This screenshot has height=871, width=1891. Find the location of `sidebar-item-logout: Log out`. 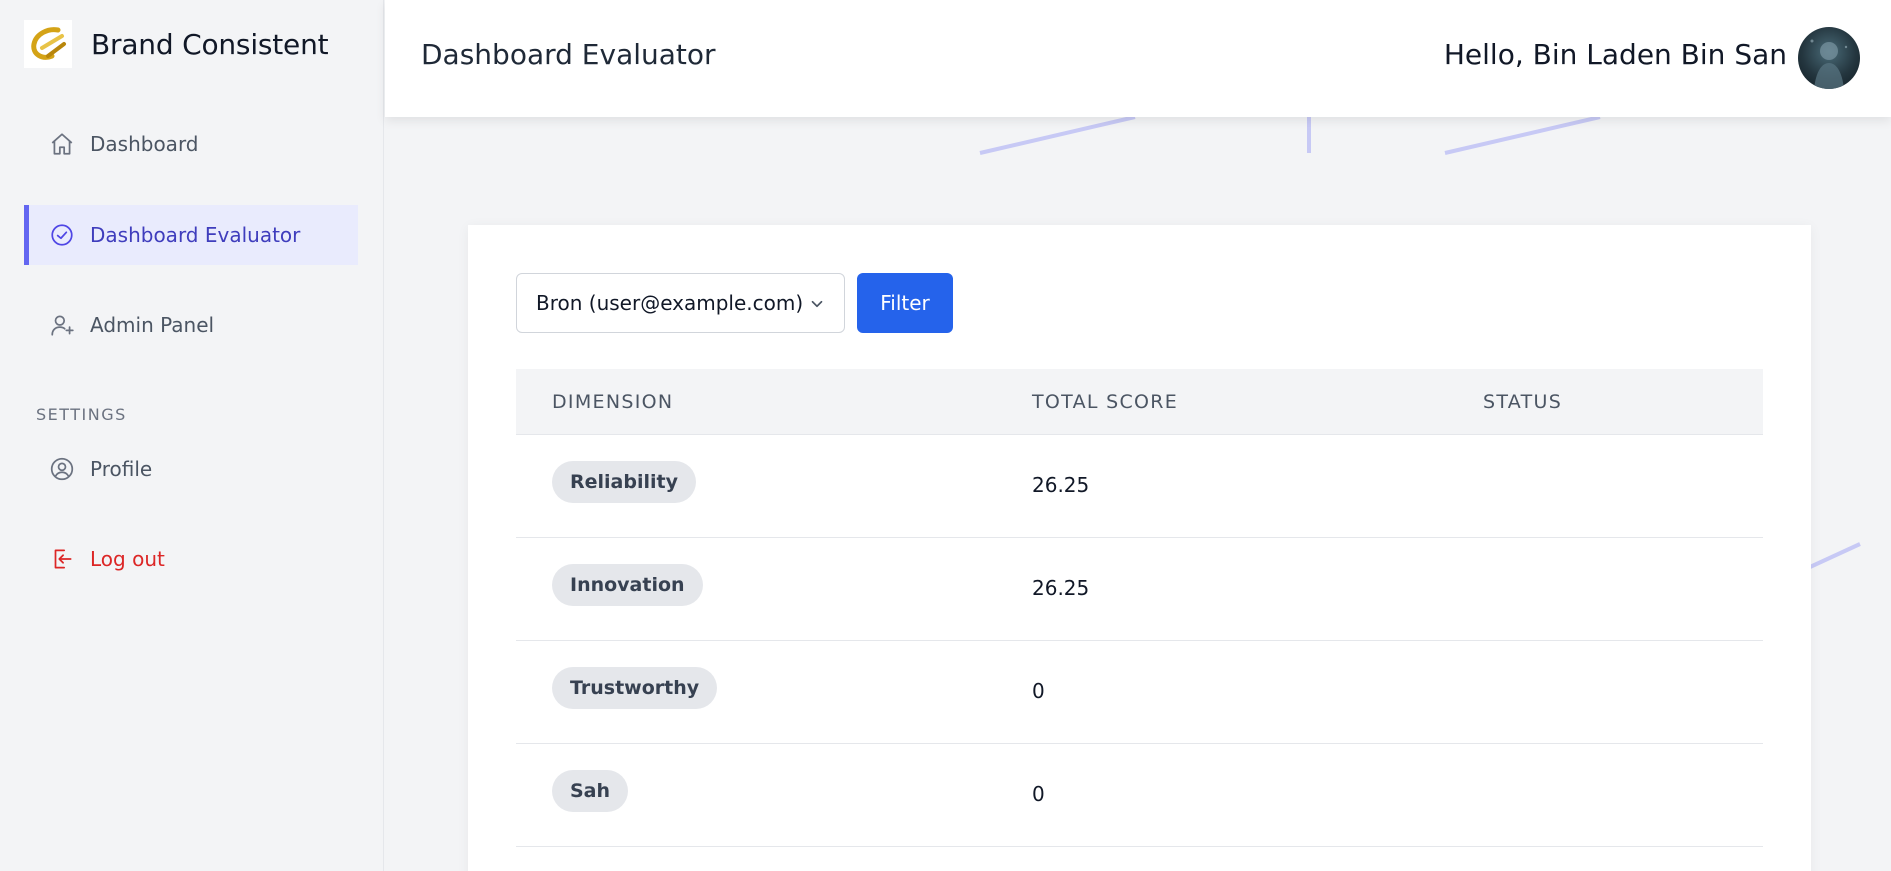

sidebar-item-logout: Log out is located at coordinates (191, 559).